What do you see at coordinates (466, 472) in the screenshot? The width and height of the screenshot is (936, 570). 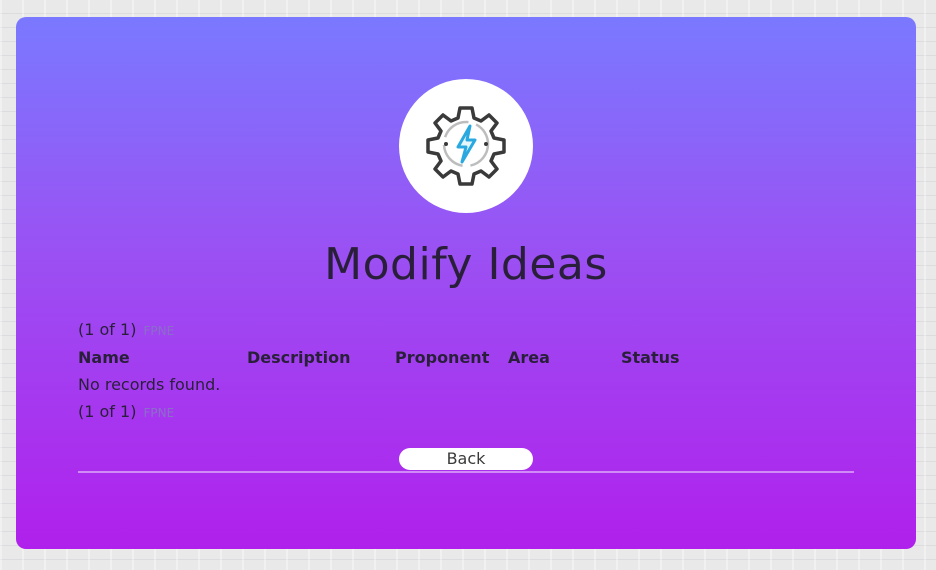 I see `divider` at bounding box center [466, 472].